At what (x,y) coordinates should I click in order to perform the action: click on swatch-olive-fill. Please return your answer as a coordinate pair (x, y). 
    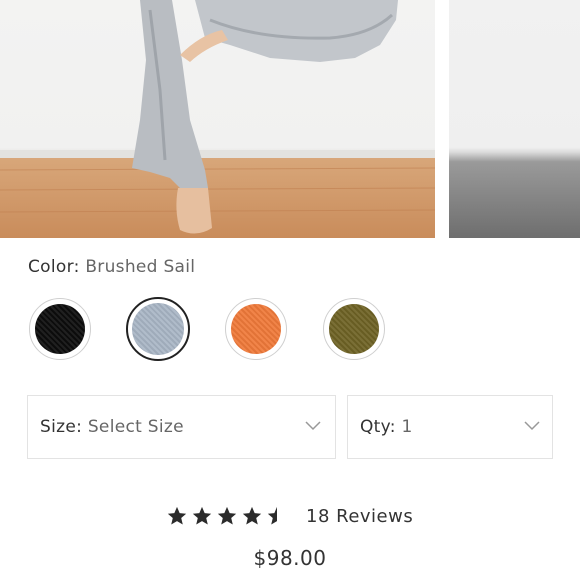
    Looking at the image, I should click on (354, 329).